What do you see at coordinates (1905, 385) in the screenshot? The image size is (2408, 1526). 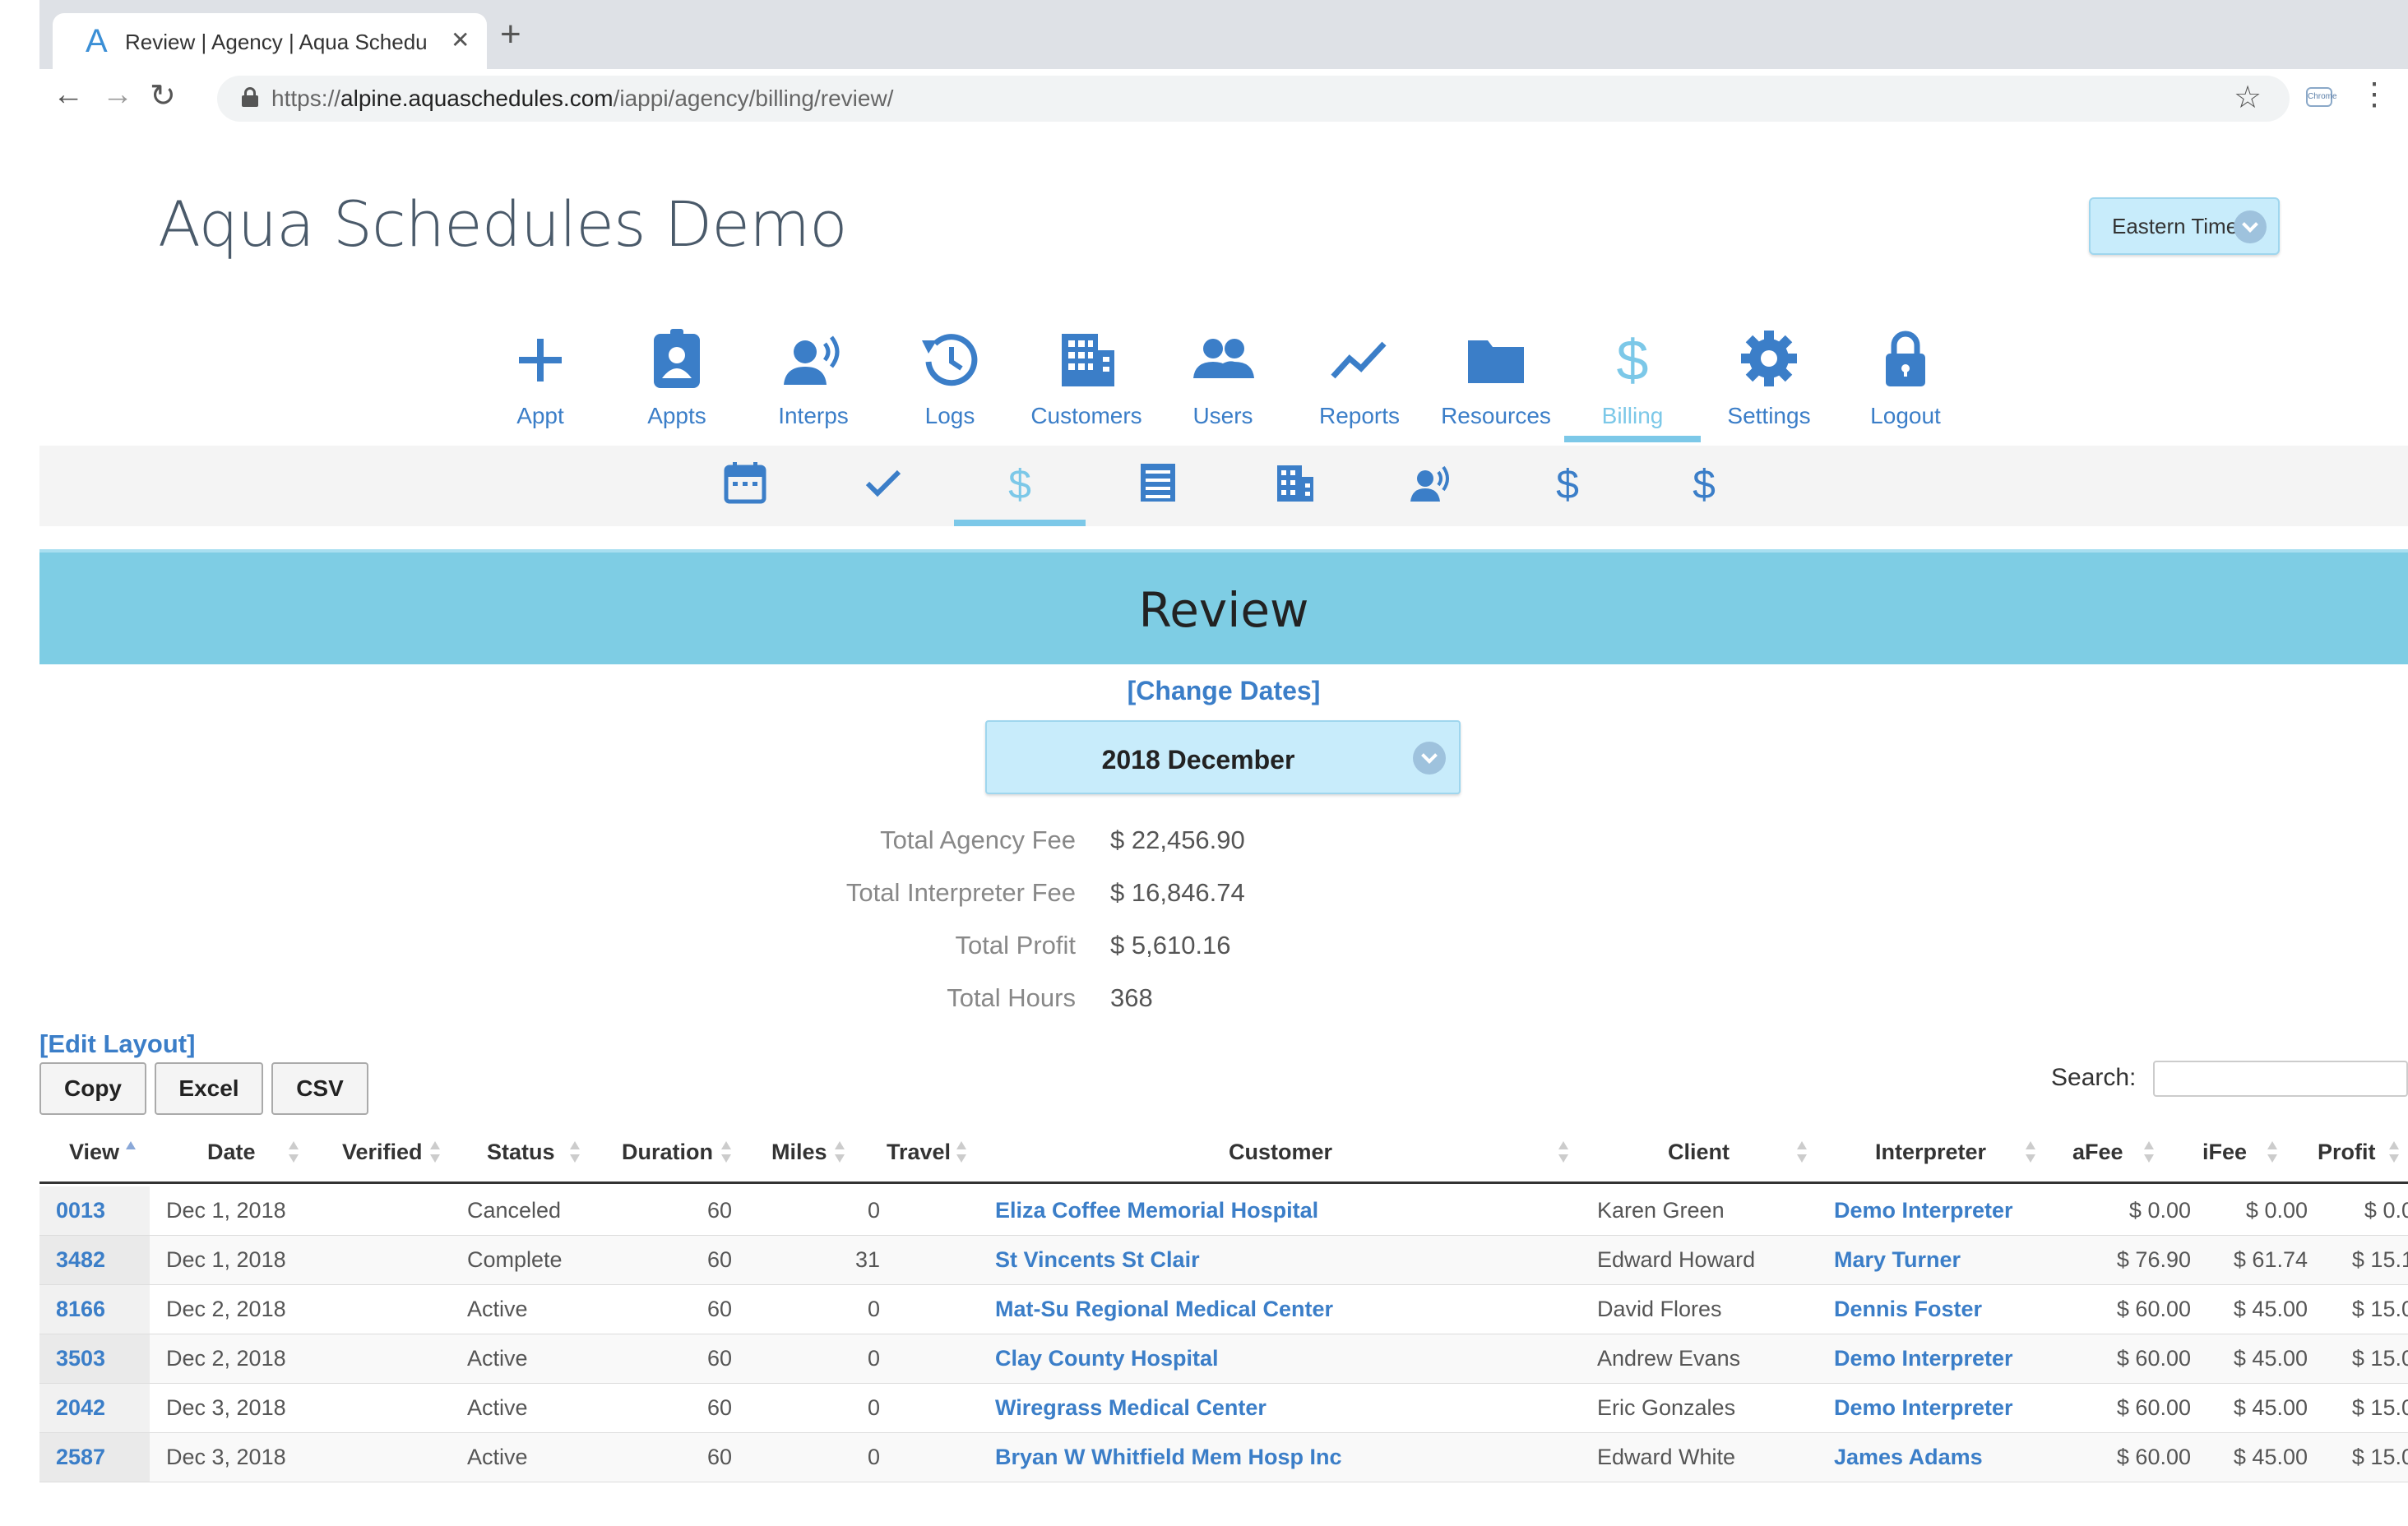 I see `nav-item-logout: Logout` at bounding box center [1905, 385].